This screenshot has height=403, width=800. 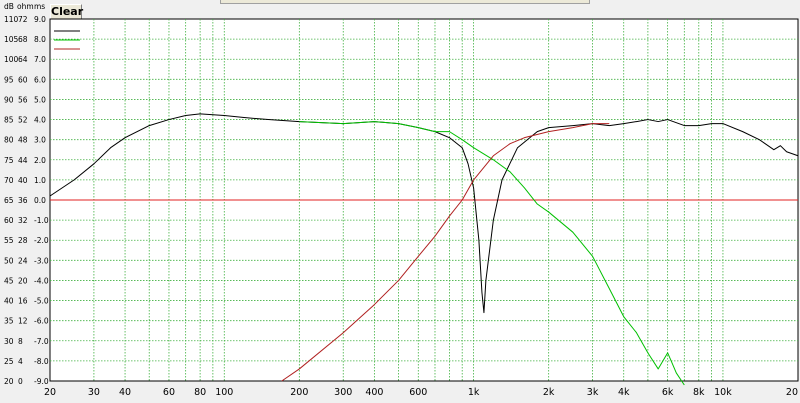 What do you see at coordinates (40, 180) in the screenshot?
I see `ytick-label-ms: 1.0` at bounding box center [40, 180].